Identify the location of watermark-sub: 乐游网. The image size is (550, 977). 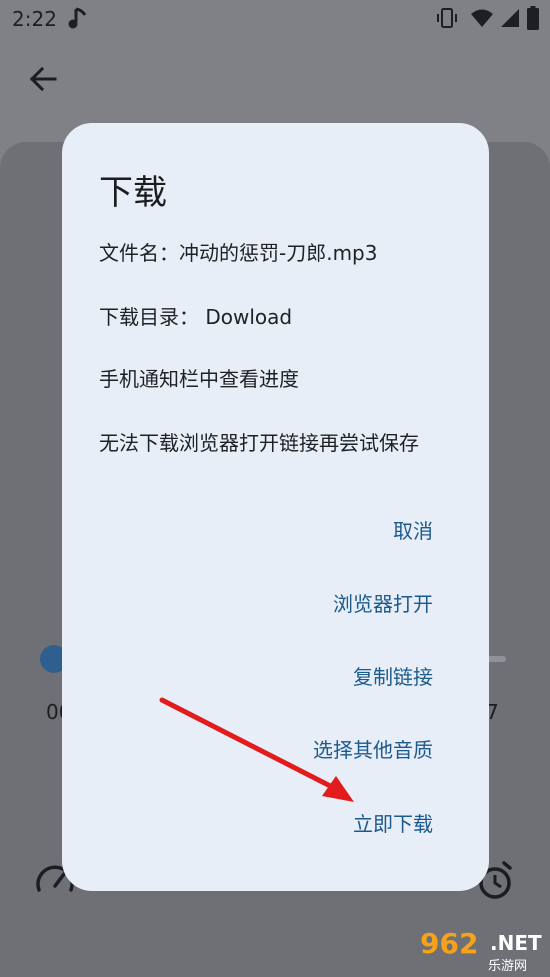
(508, 966).